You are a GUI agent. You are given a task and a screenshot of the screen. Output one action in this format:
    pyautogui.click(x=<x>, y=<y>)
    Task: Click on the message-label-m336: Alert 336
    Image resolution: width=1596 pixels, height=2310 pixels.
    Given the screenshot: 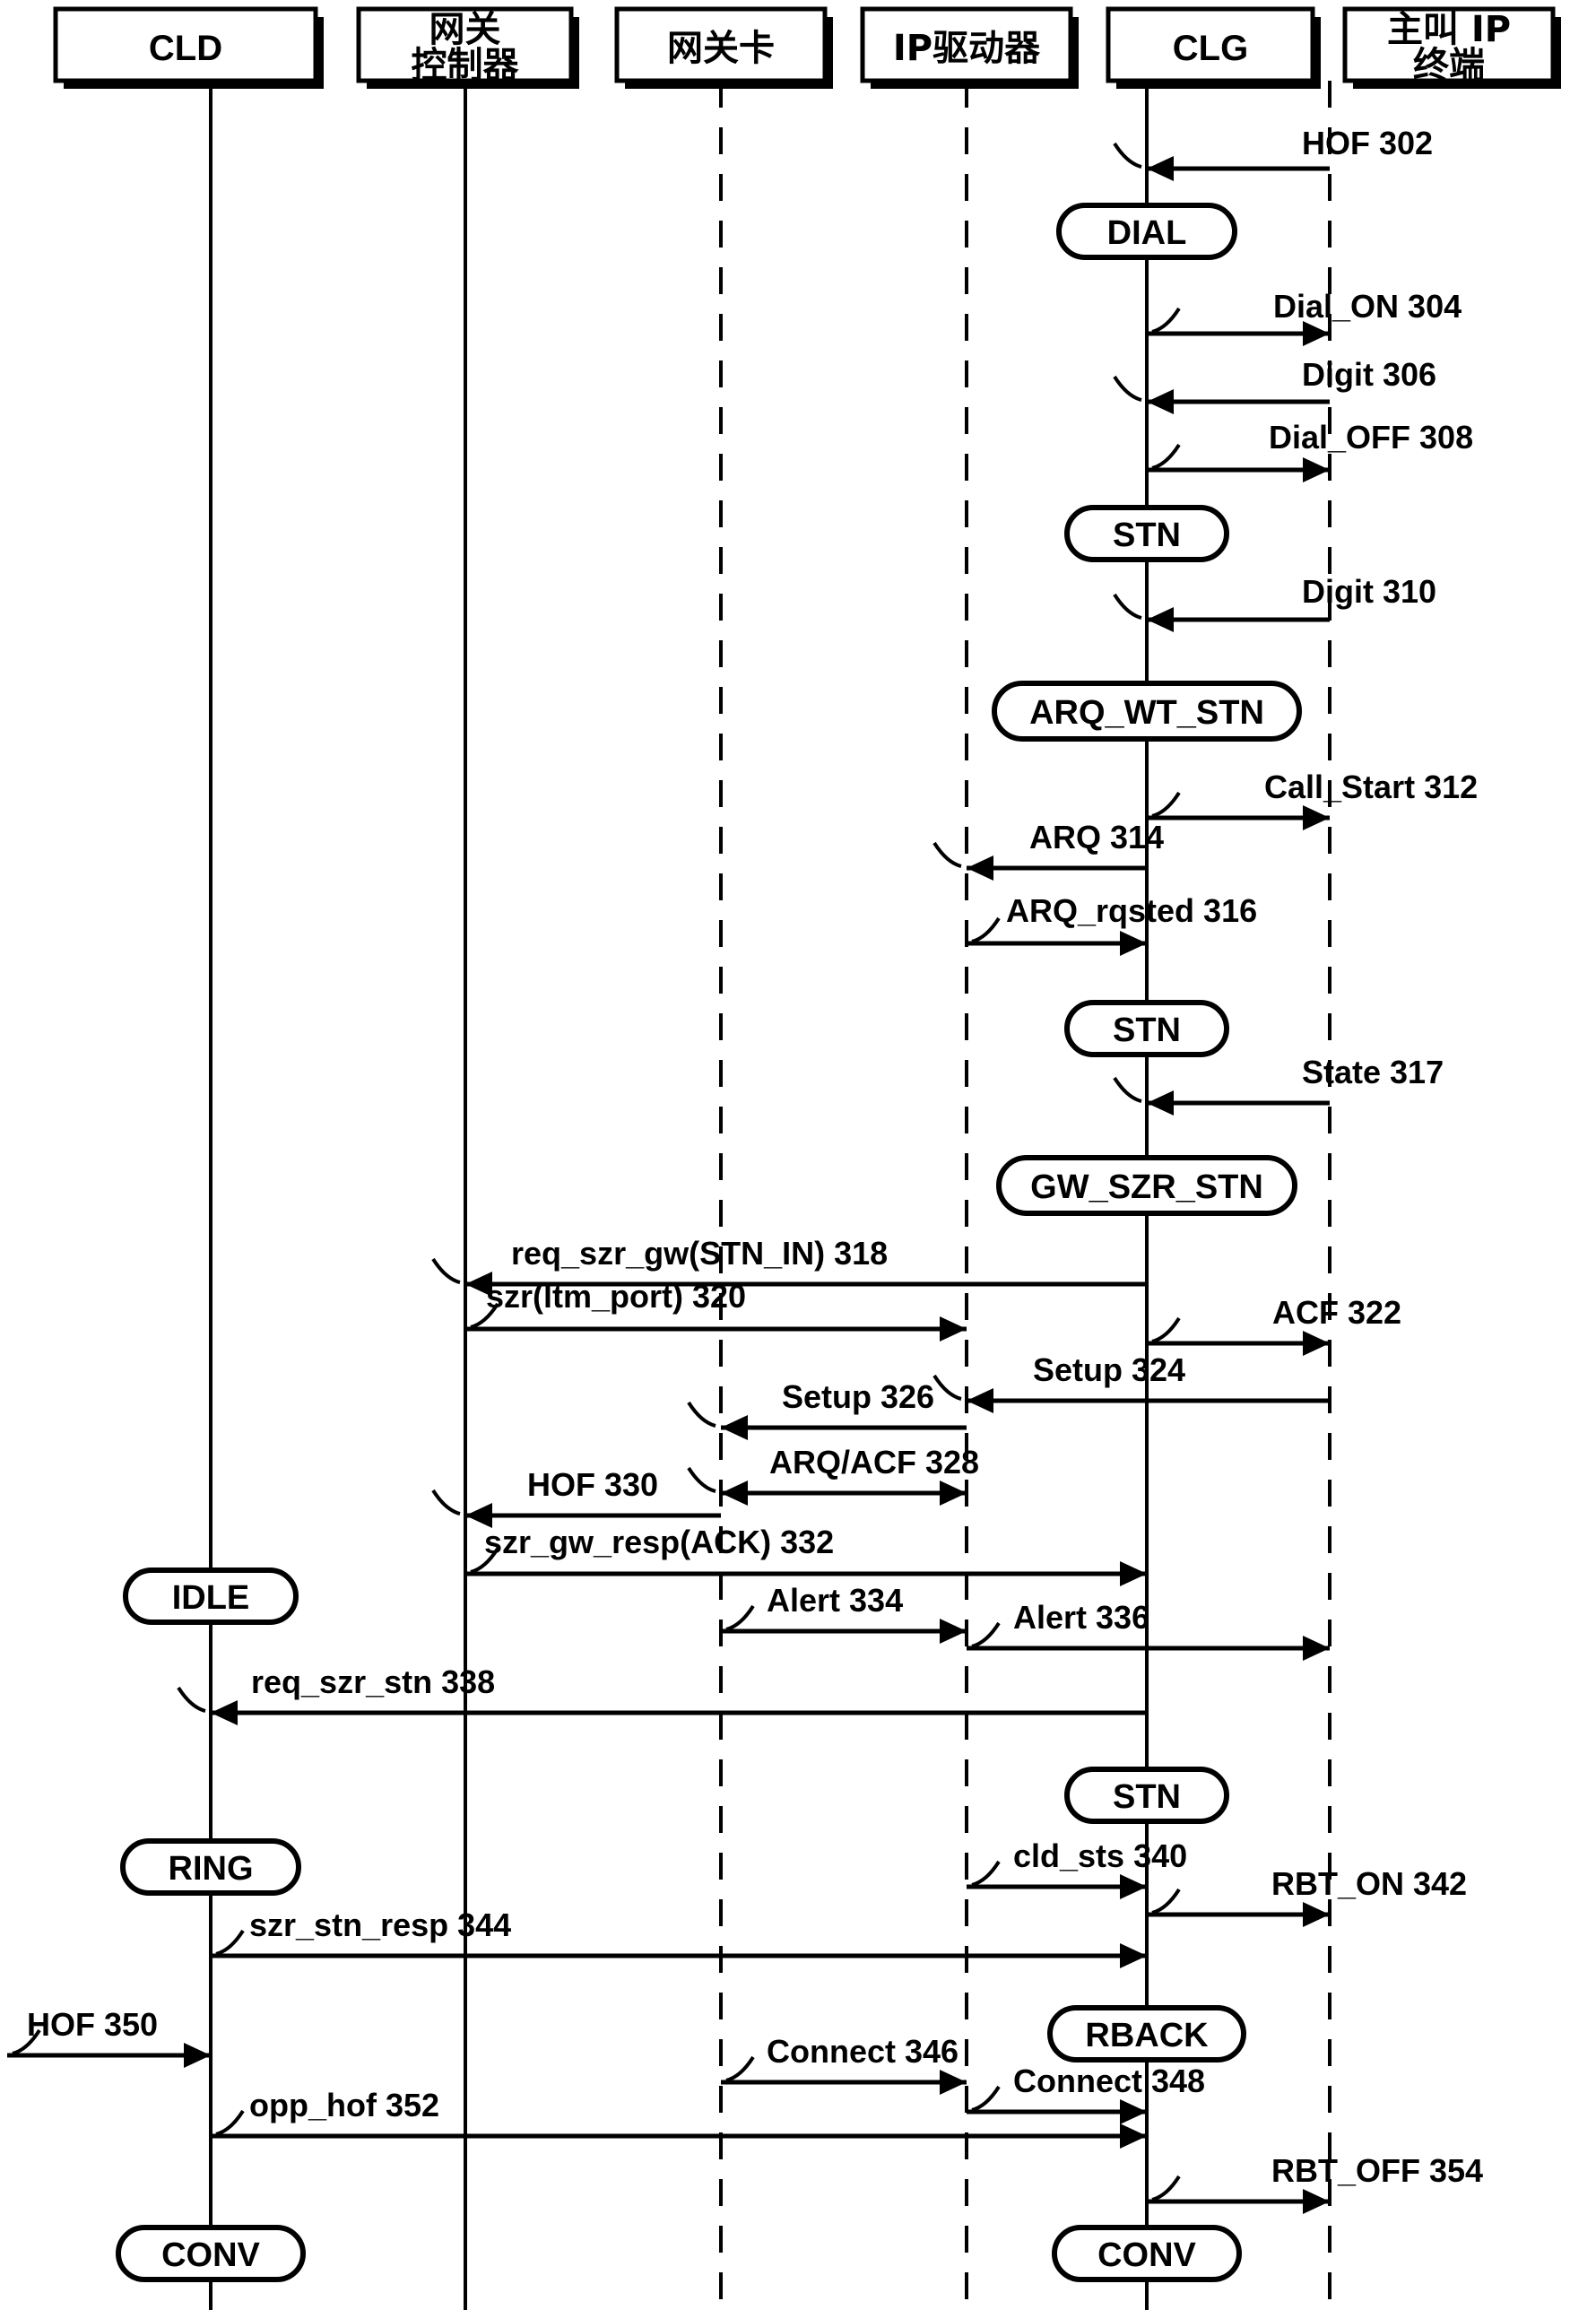 What is the action you would take?
    pyautogui.click(x=1081, y=1618)
    